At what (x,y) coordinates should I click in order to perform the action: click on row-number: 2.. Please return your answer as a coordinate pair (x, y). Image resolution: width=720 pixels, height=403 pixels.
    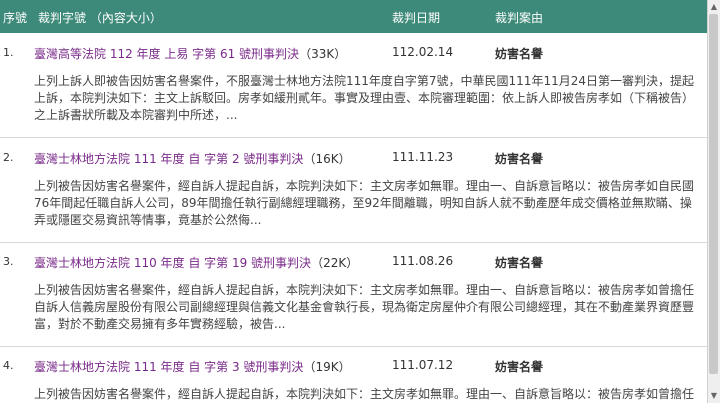
    Looking at the image, I should click on (8, 157).